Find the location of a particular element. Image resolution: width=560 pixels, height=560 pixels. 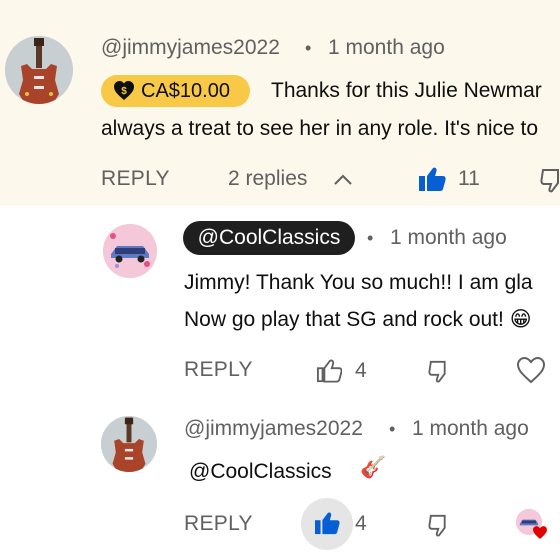

reply-text-line-2: Now go play that SG and rock out! 😁 is located at coordinates (358, 319).